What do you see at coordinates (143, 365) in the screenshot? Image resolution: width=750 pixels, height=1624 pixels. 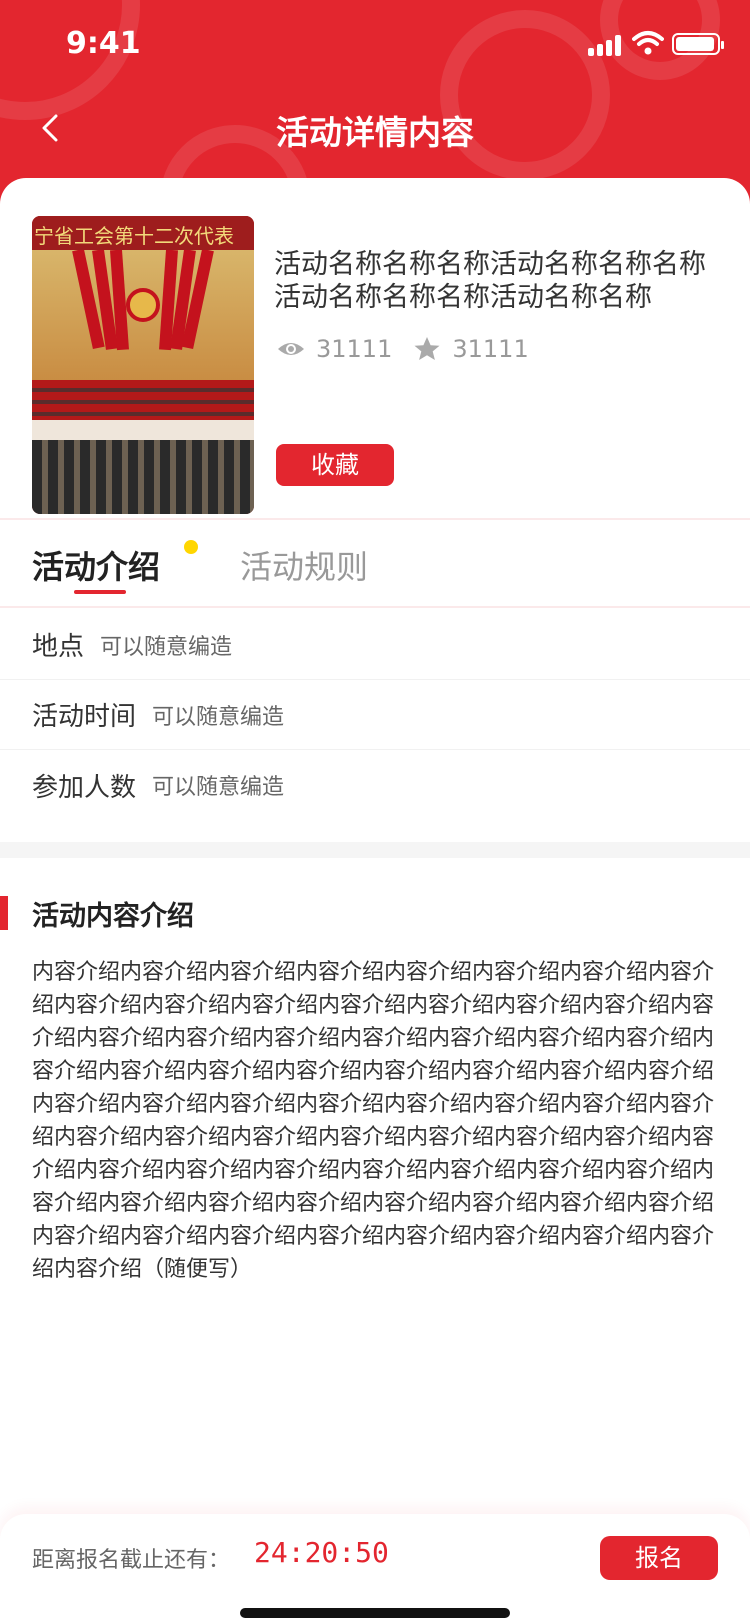 I see `activity-cover-image: 宁省工会第十二次代表` at bounding box center [143, 365].